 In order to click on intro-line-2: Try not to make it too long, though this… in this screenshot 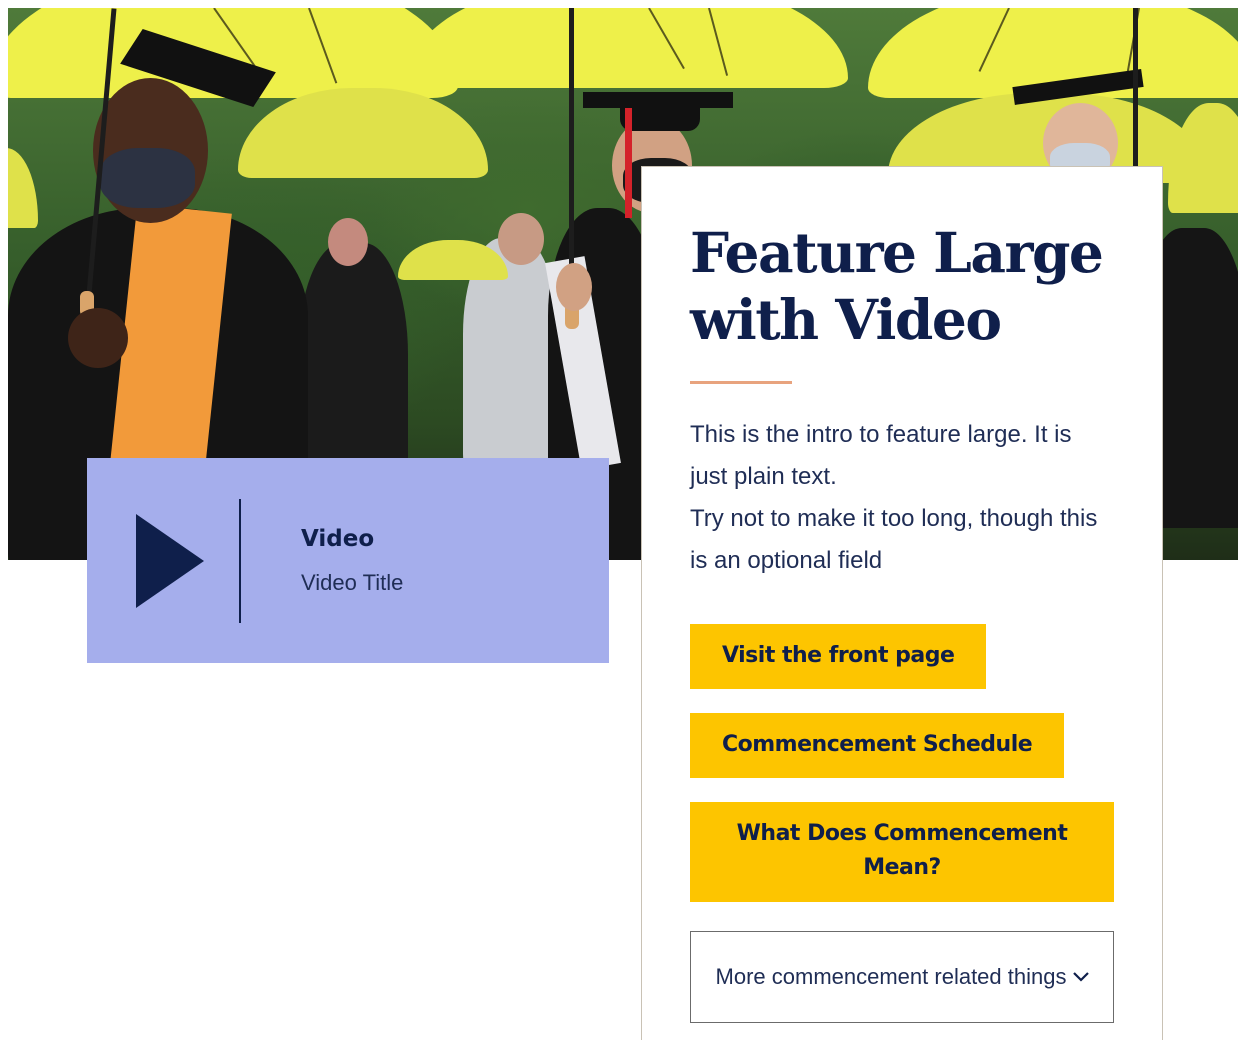, I will do `click(894, 539)`.